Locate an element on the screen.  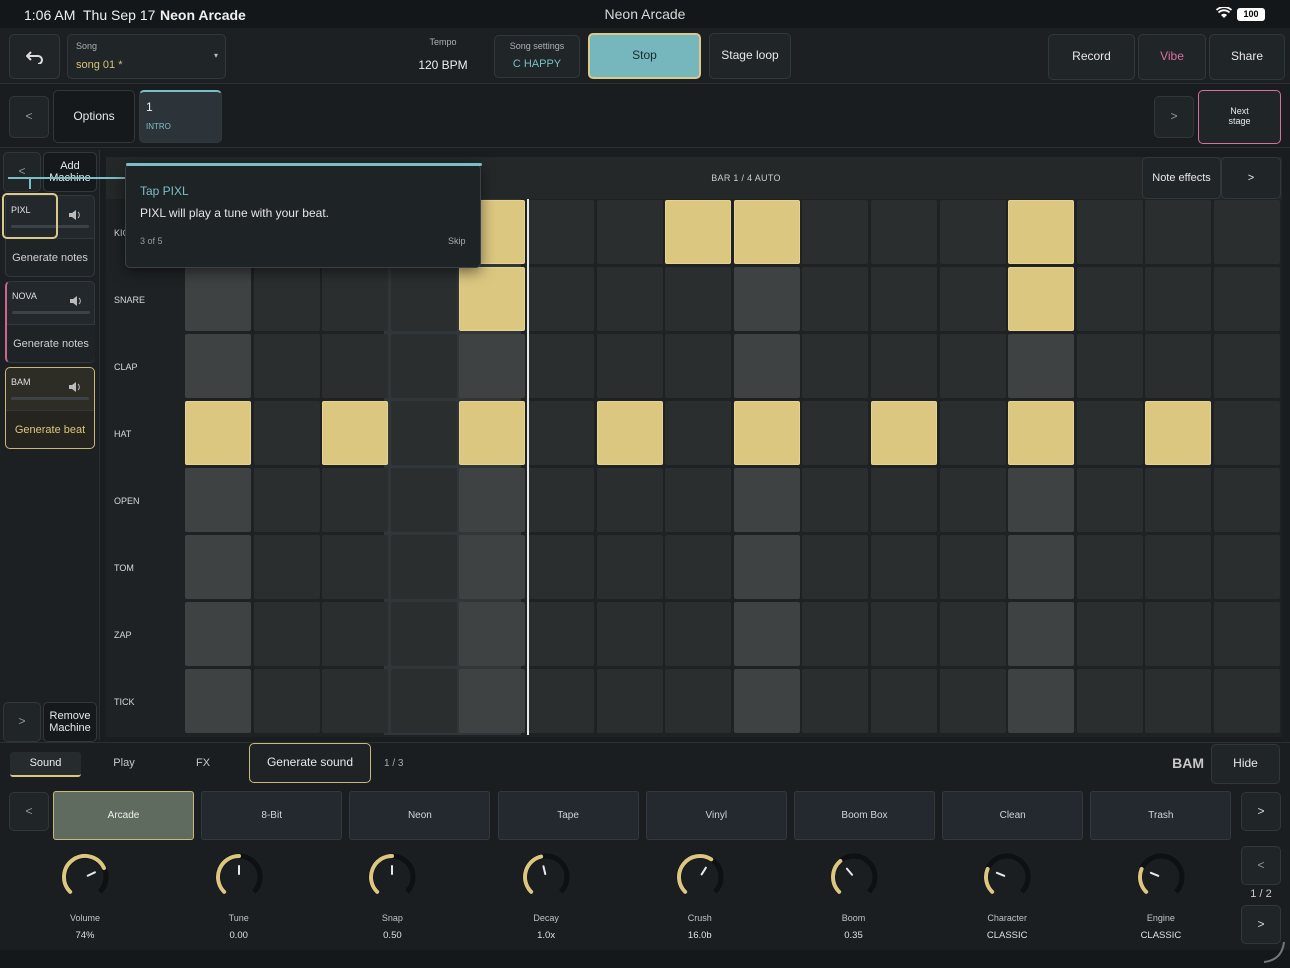
sidebar-next-button: > is located at coordinates (22, 722).